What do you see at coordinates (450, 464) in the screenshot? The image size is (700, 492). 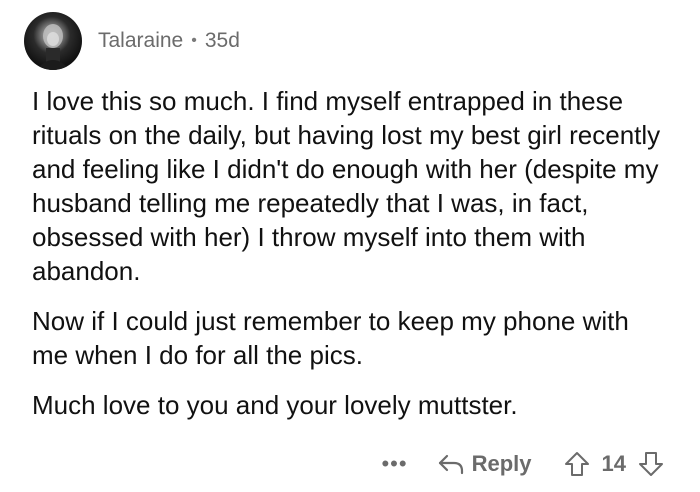 I see `reply-arrow-icon` at bounding box center [450, 464].